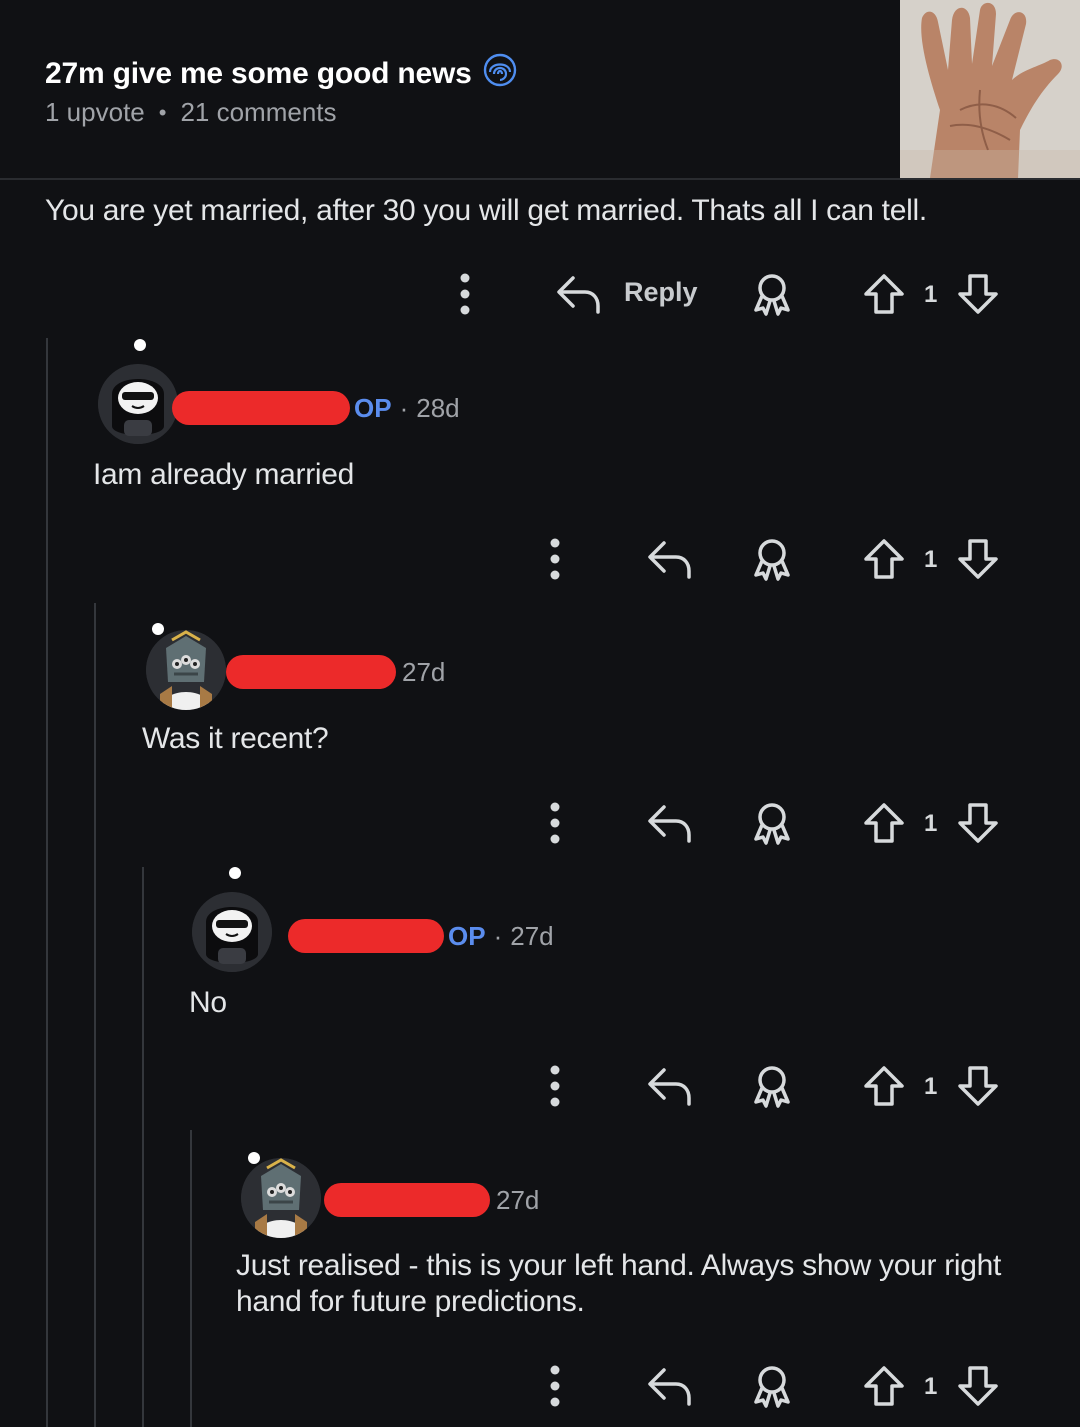 The height and width of the screenshot is (1427, 1080). What do you see at coordinates (540, 179) in the screenshot?
I see `header-divider` at bounding box center [540, 179].